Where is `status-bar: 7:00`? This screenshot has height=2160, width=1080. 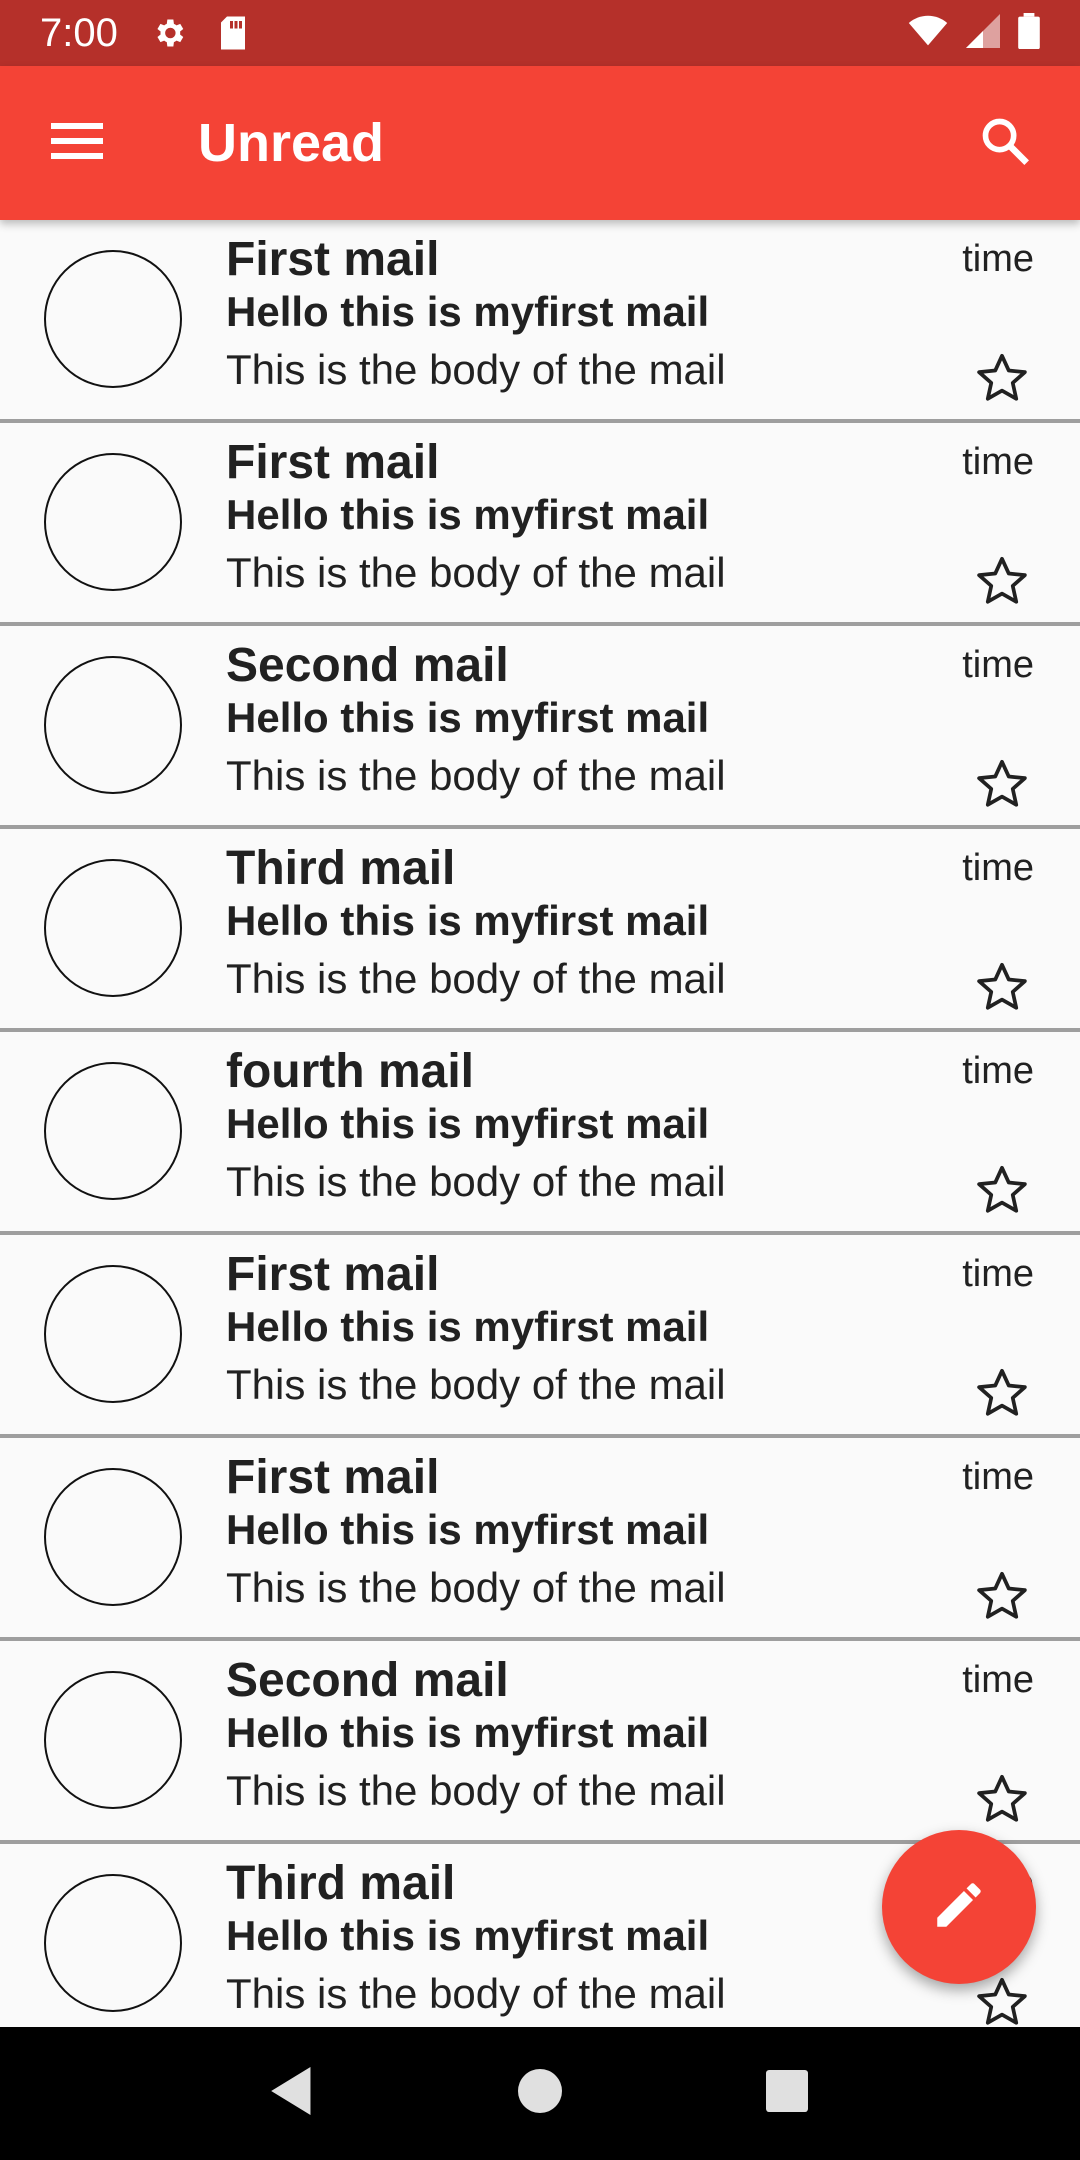 status-bar: 7:00 is located at coordinates (540, 33).